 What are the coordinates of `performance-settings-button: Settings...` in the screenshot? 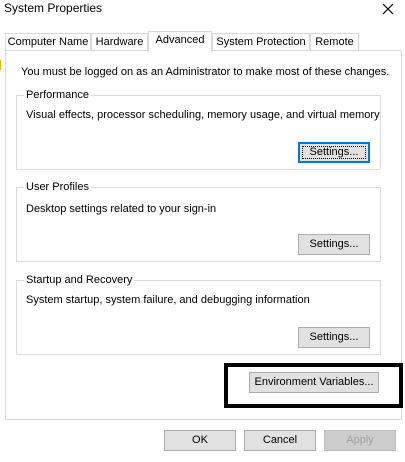 It's located at (334, 152).